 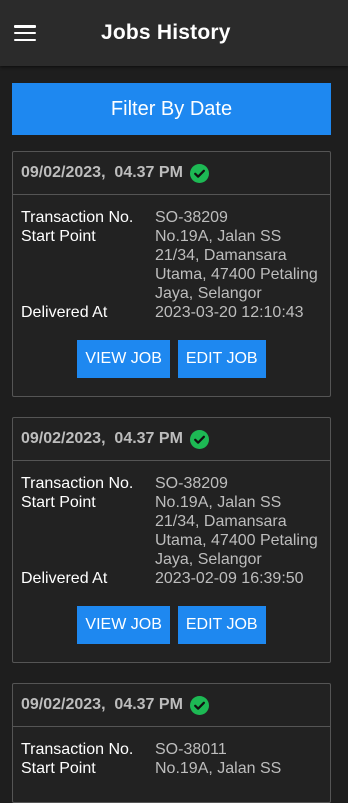 I want to click on start-point-row: Start Point No.19A, Jalan SS, so click(x=171, y=768).